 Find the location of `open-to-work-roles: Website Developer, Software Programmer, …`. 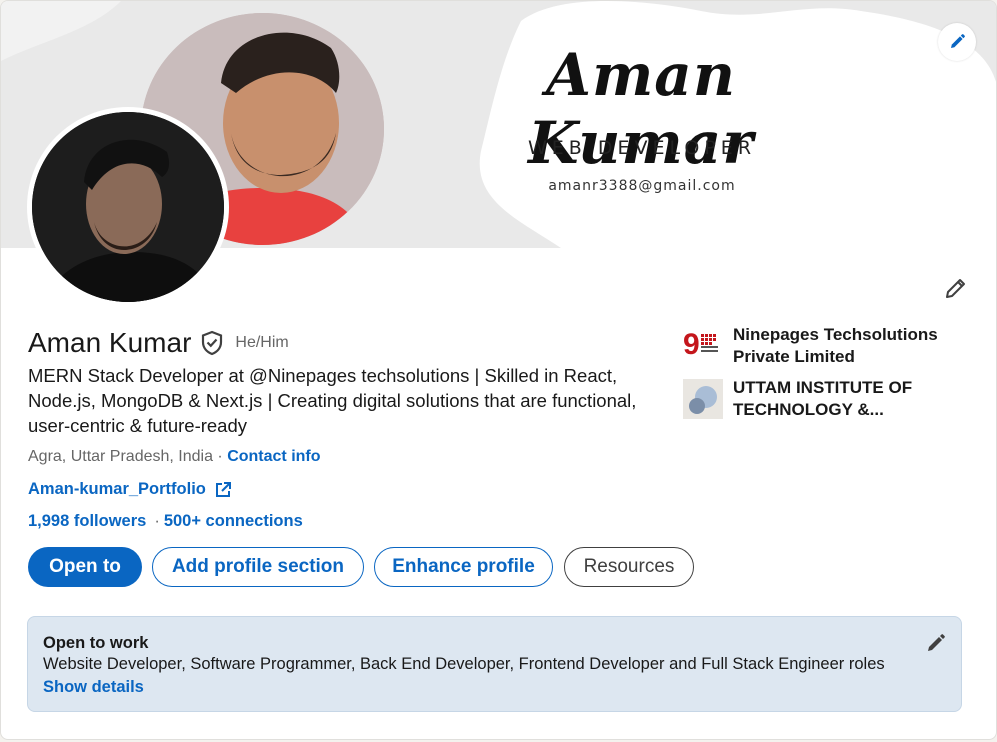

open-to-work-roles: Website Developer, Software Programmer, … is located at coordinates (464, 664).